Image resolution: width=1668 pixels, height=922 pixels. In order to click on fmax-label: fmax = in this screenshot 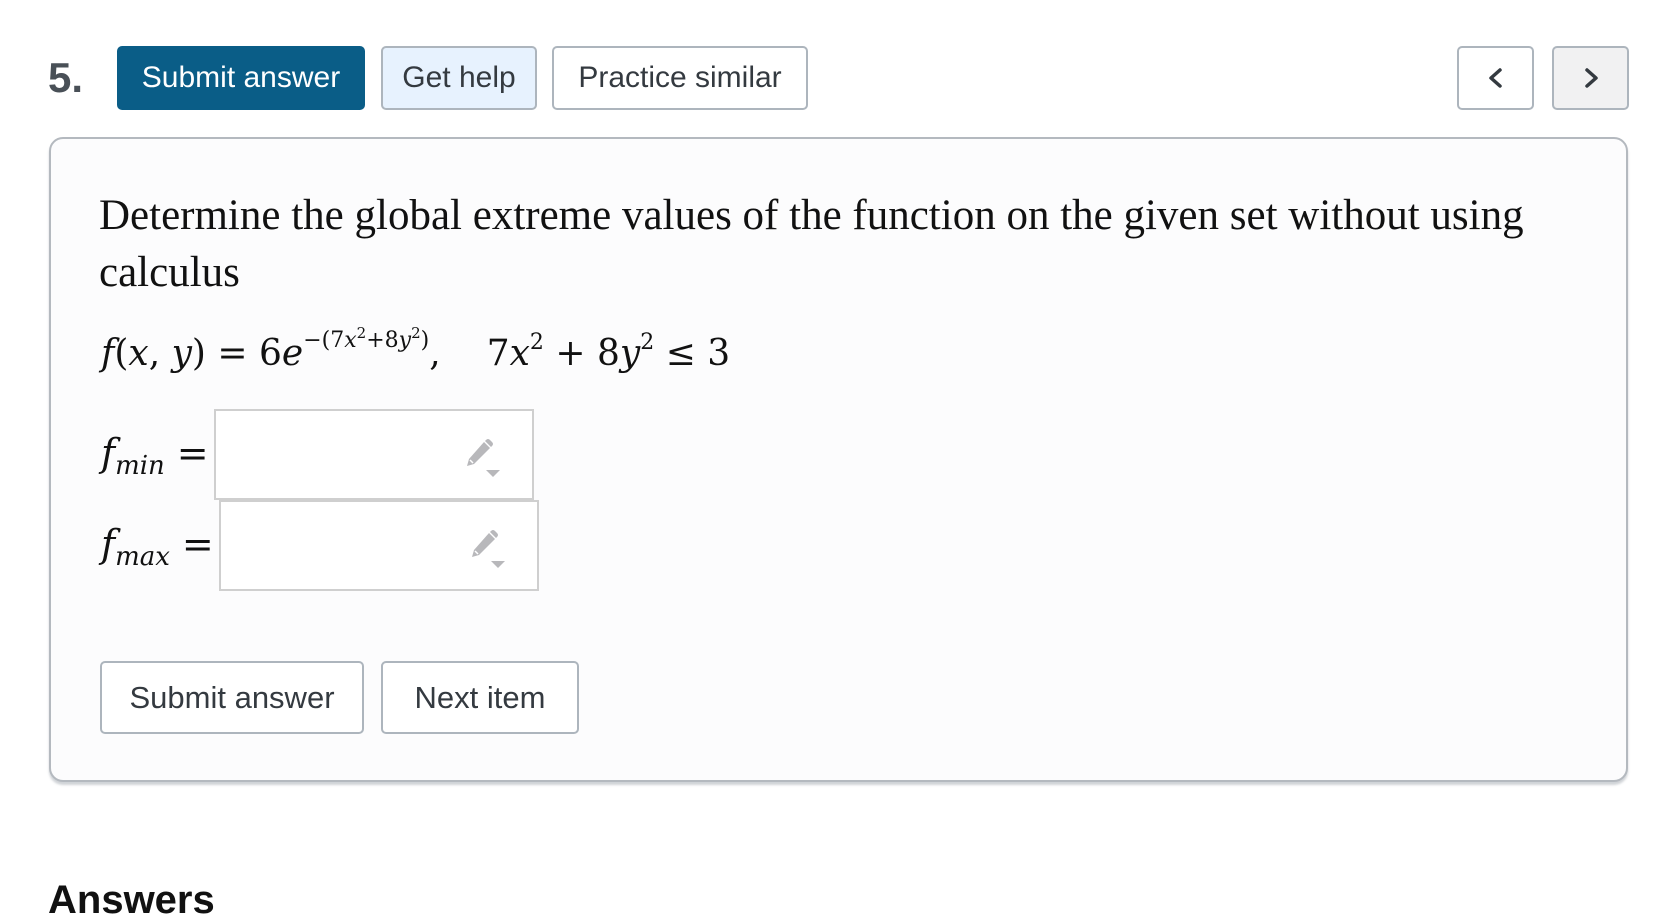, I will do `click(157, 547)`.